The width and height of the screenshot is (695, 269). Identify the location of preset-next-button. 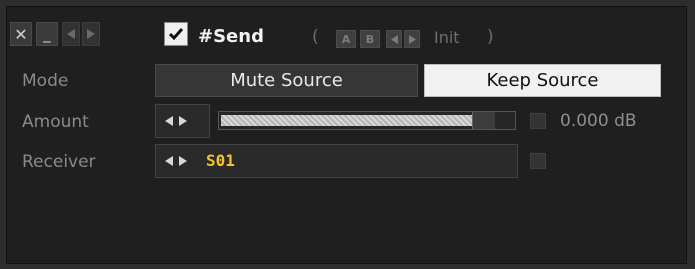
(412, 39).